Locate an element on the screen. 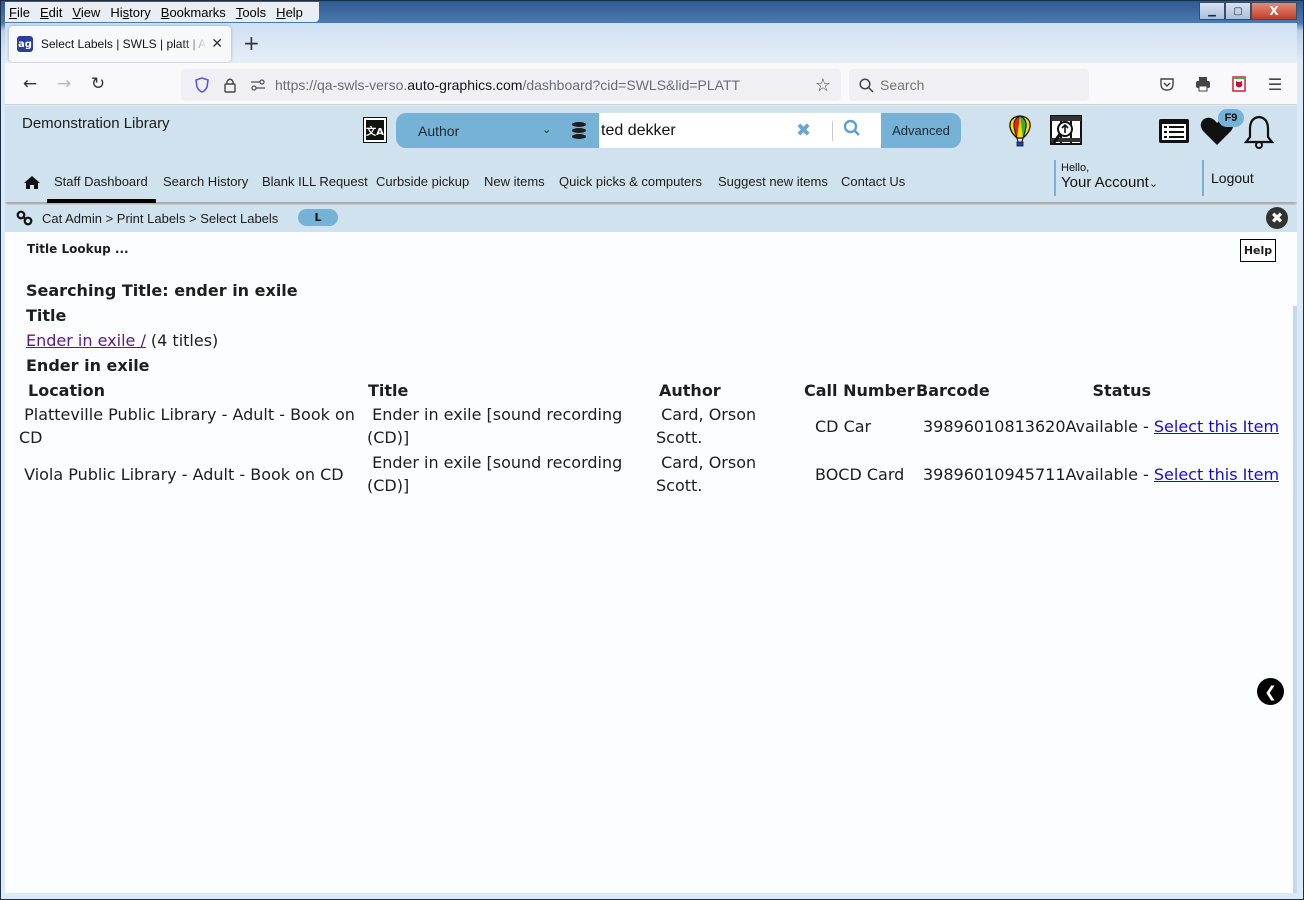 The width and height of the screenshot is (1304, 900). url-domain: auto-graphics.com is located at coordinates (465, 85).